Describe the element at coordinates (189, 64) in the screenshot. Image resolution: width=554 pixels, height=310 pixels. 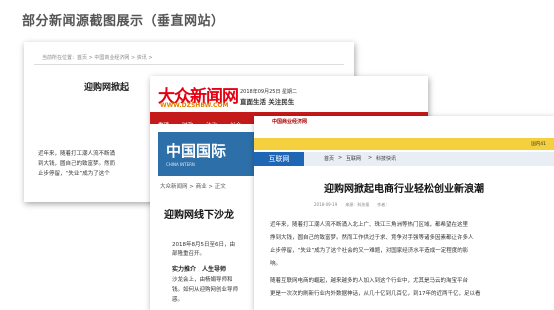
I see `divider` at that location.